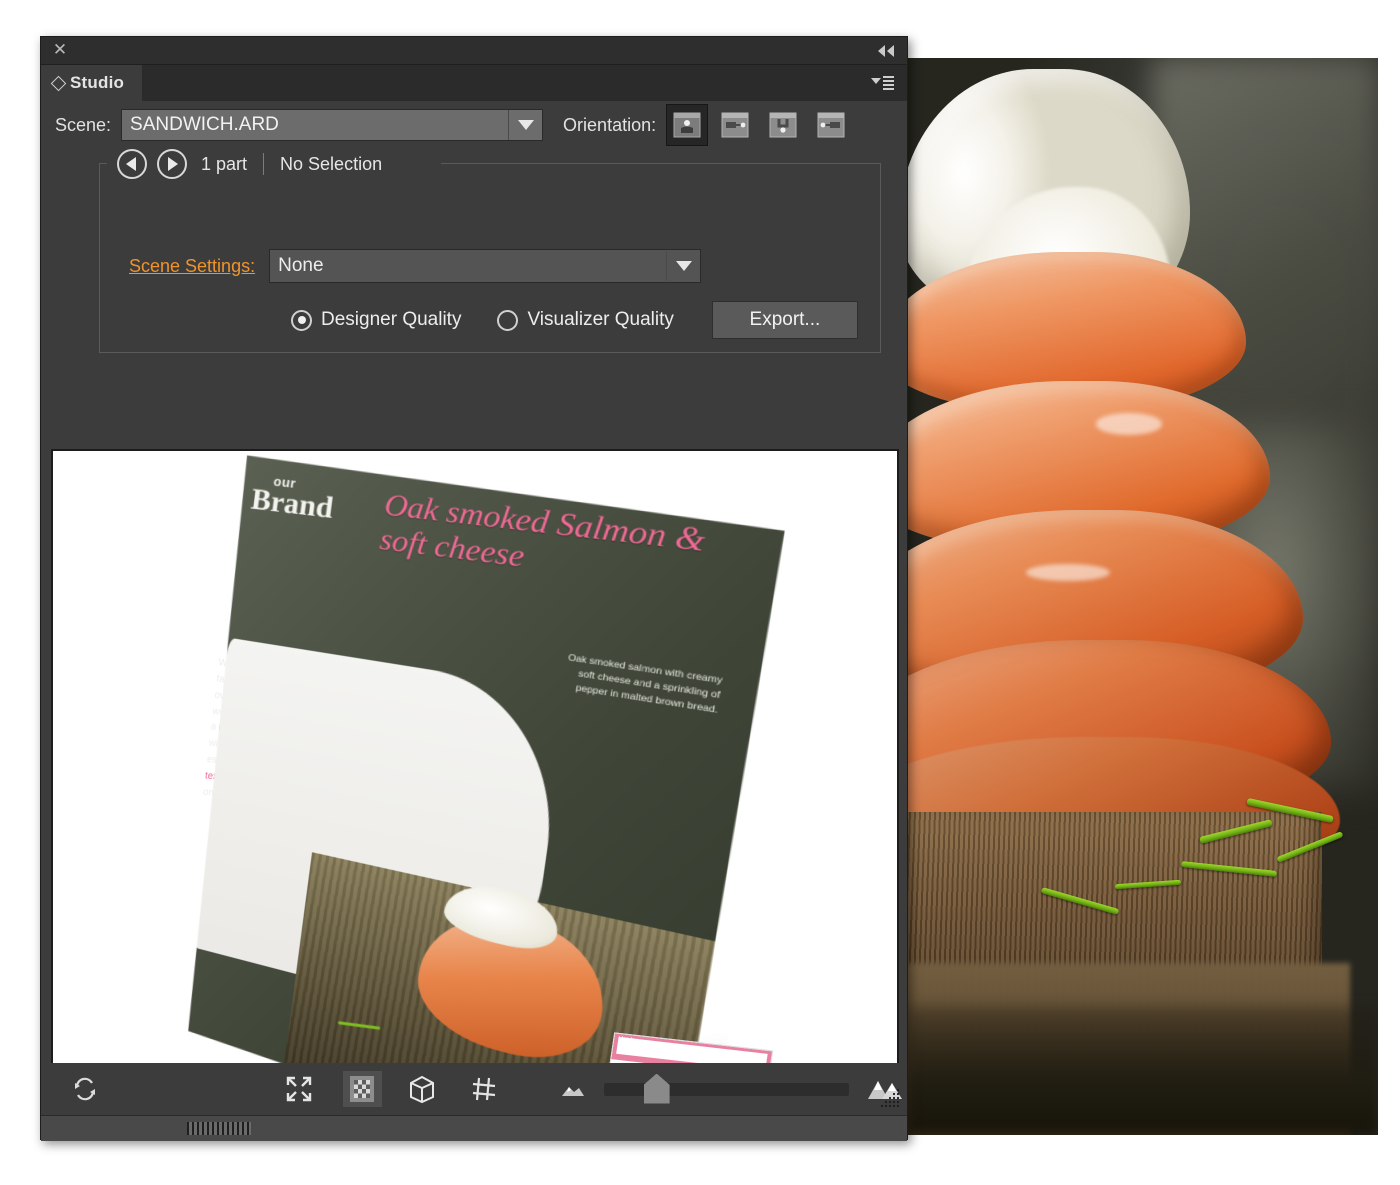 The height and width of the screenshot is (1185, 1400). Describe the element at coordinates (301, 265) in the screenshot. I see `scene-settings-value: None` at that location.